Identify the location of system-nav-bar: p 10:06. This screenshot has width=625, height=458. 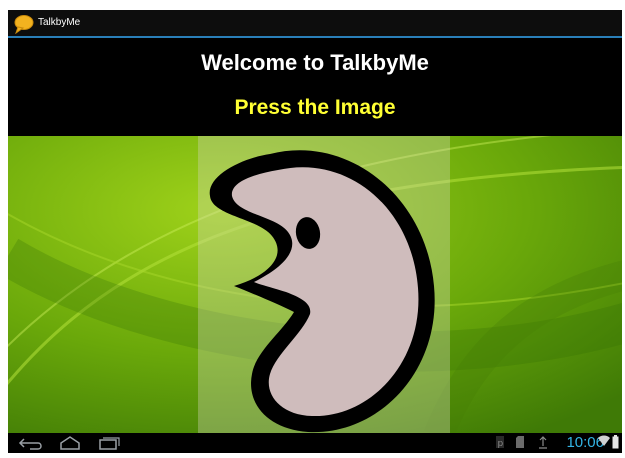
(315, 443).